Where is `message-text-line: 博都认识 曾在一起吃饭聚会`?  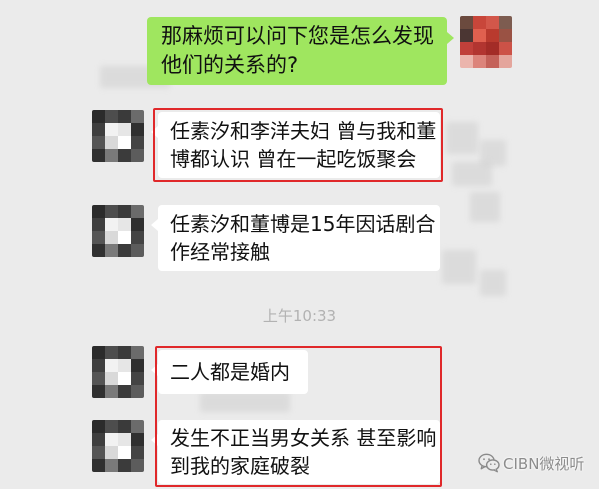
message-text-line: 博都认识 曾在一起吃饭聚会 is located at coordinates (293, 159).